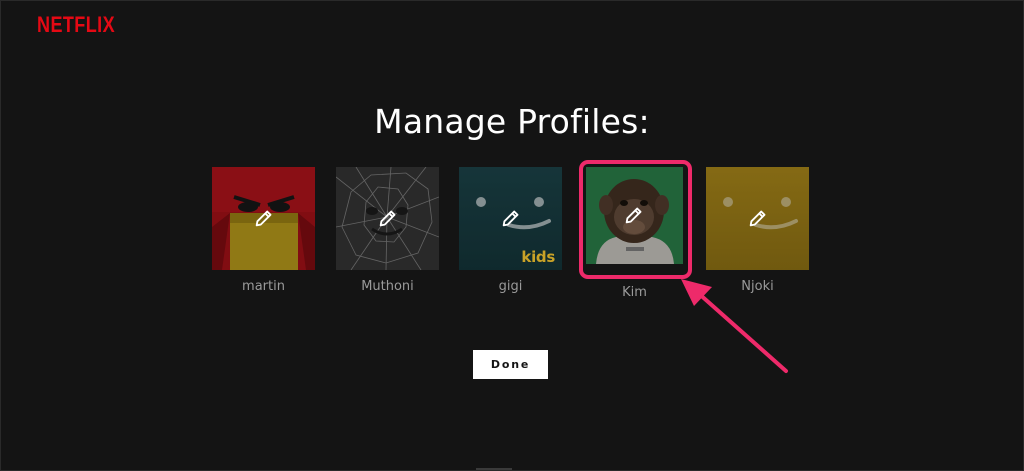 The width and height of the screenshot is (1024, 471). Describe the element at coordinates (538, 257) in the screenshot. I see `kids-badge: kids` at that location.